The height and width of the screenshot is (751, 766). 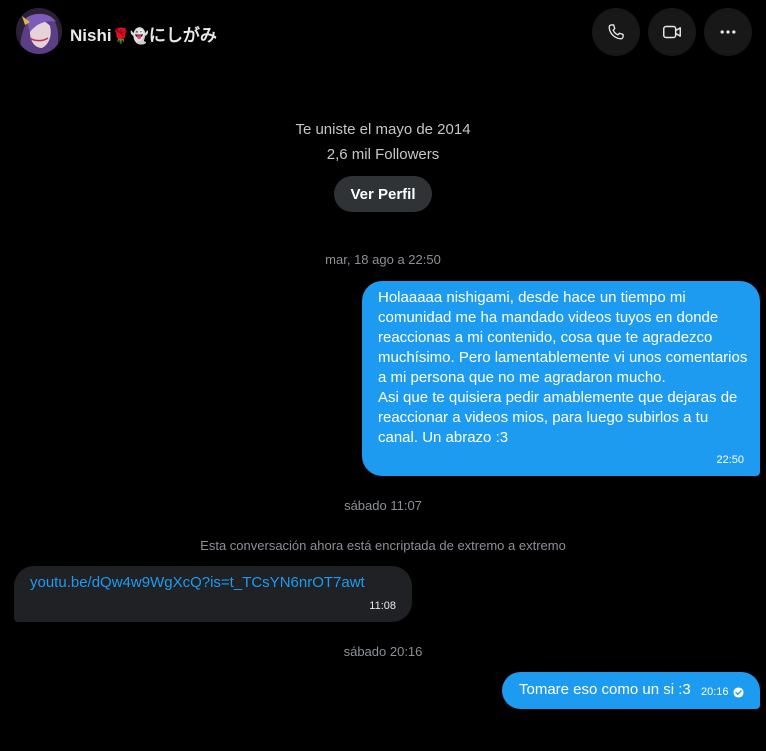 I want to click on message-time: 20:16, so click(x=715, y=692).